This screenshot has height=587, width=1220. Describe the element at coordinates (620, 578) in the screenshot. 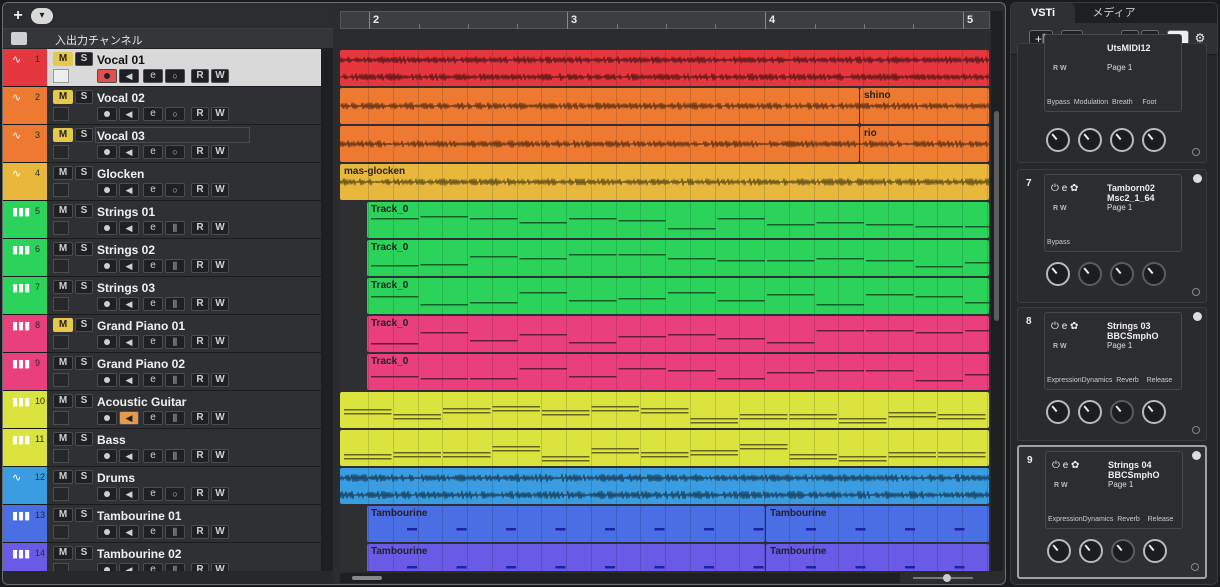

I see `event-horizontal-scrollbar` at that location.